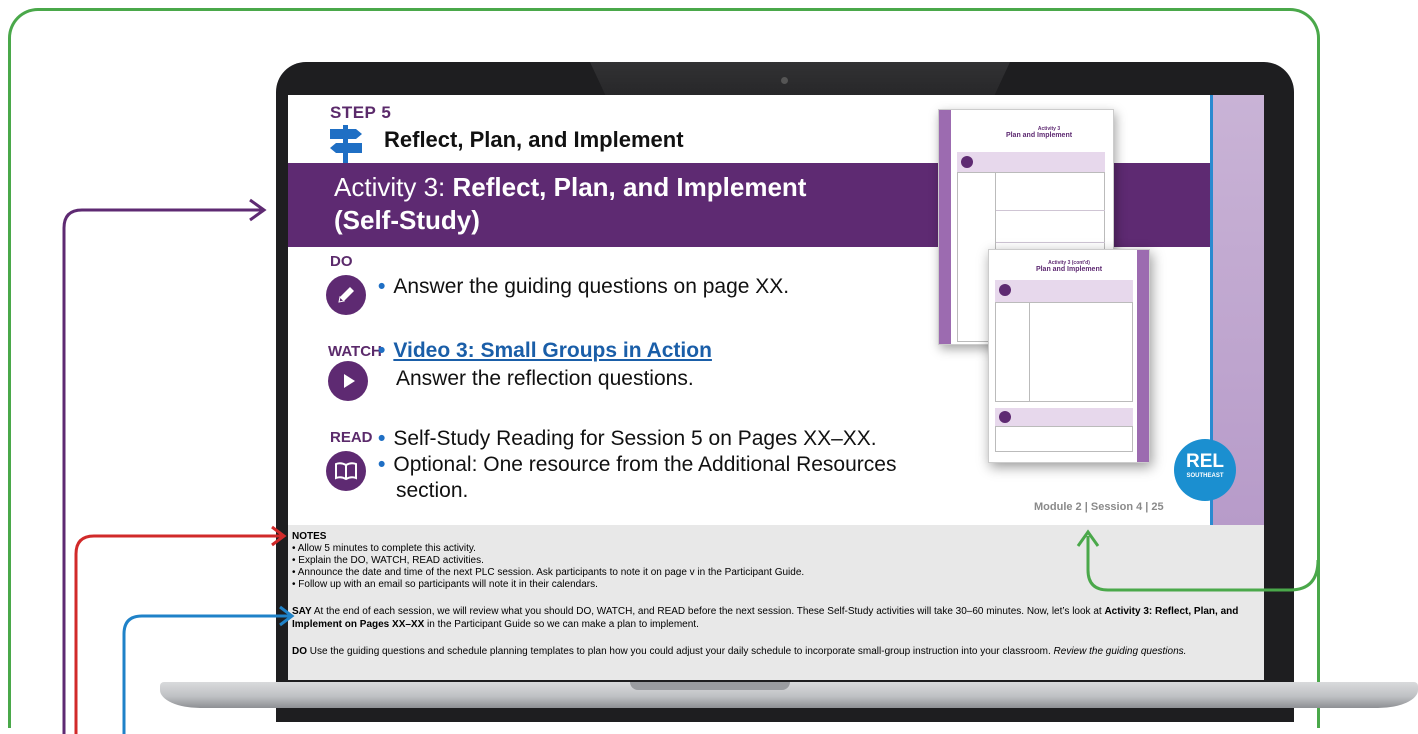 Image resolution: width=1418 pixels, height=734 pixels. I want to click on blue-callout-arrow, so click(206, 674).